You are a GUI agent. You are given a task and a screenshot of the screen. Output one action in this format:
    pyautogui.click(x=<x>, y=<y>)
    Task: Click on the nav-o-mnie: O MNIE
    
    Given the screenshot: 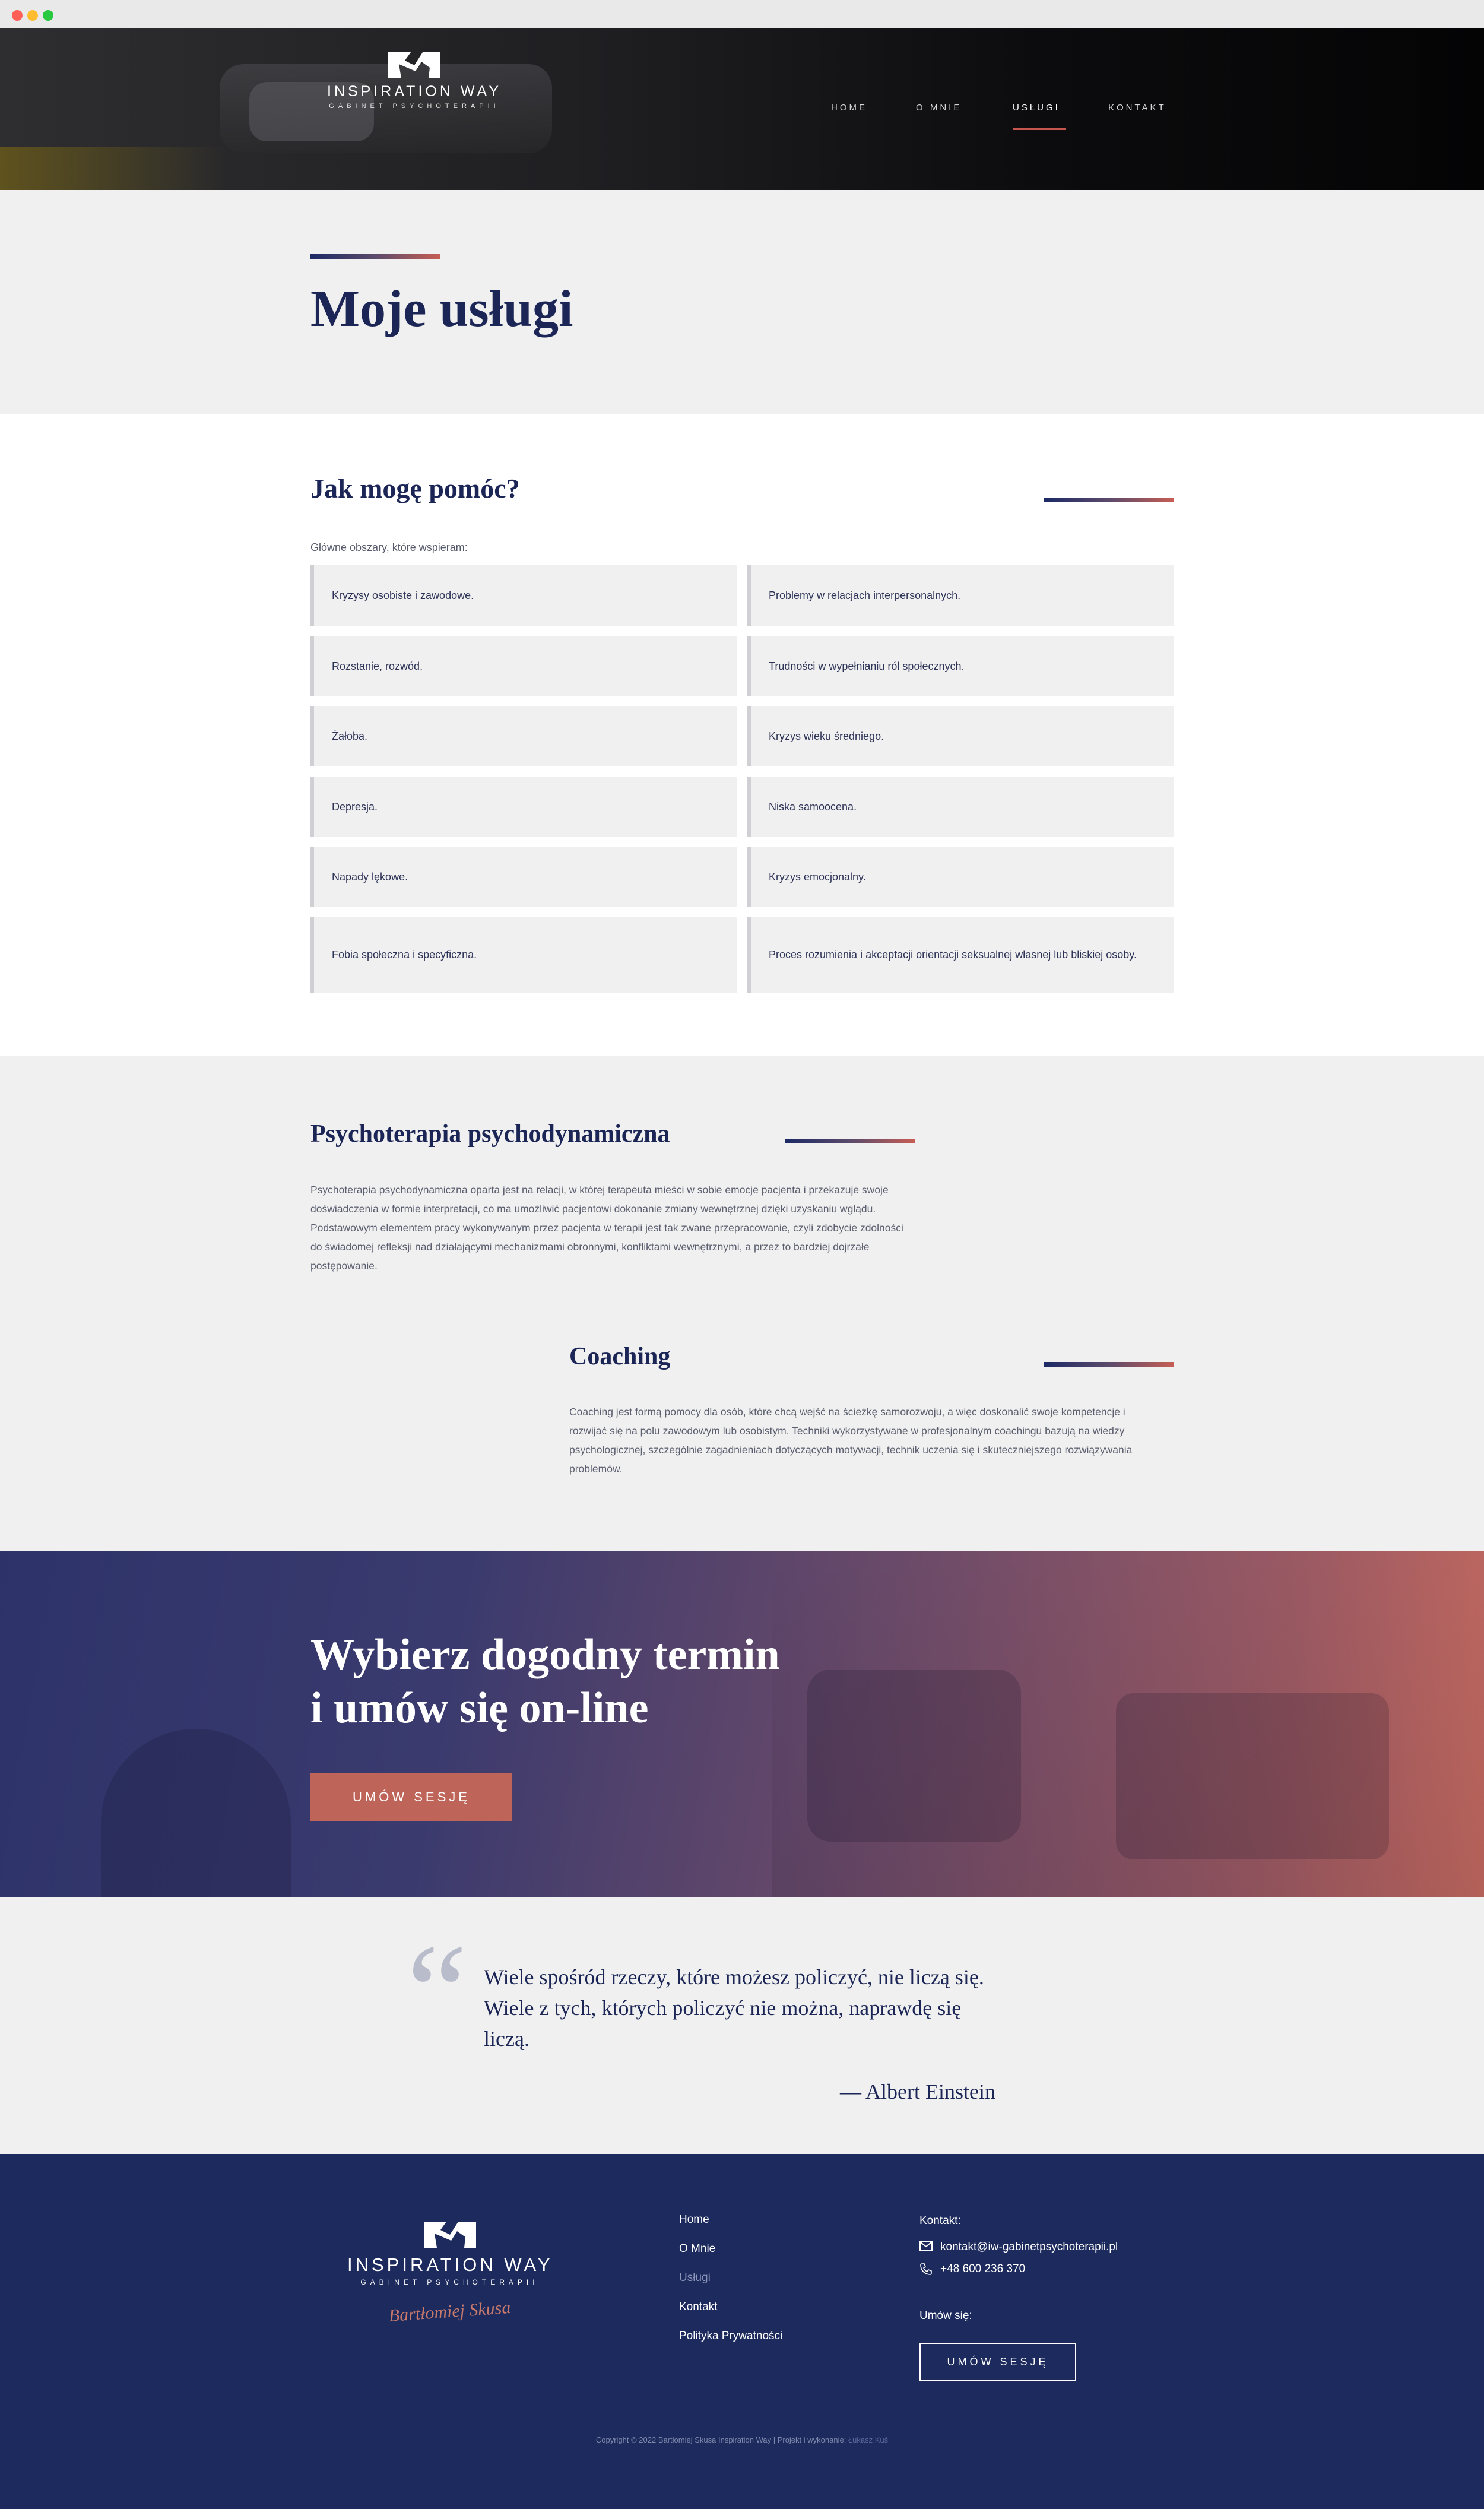 What is the action you would take?
    pyautogui.click(x=939, y=108)
    